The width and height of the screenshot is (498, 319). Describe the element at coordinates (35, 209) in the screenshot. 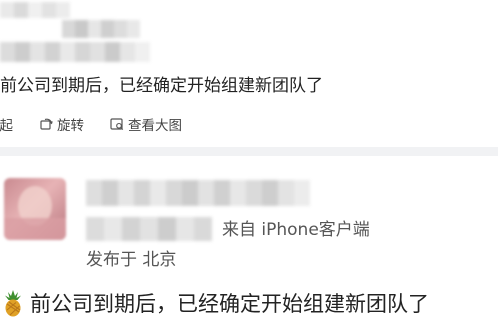

I see `avatar` at that location.